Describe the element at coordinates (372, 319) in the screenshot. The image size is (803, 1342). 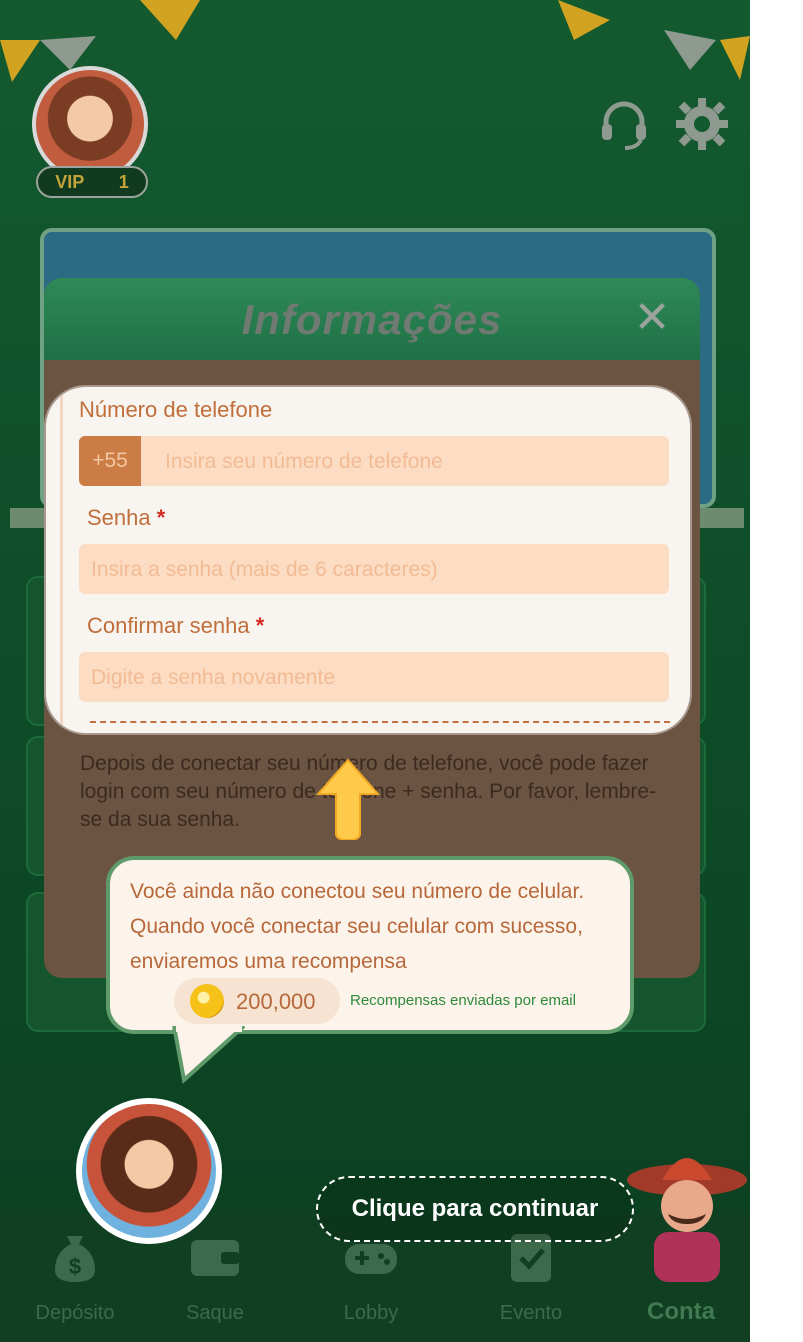
I see `modal-title: Informações` at that location.